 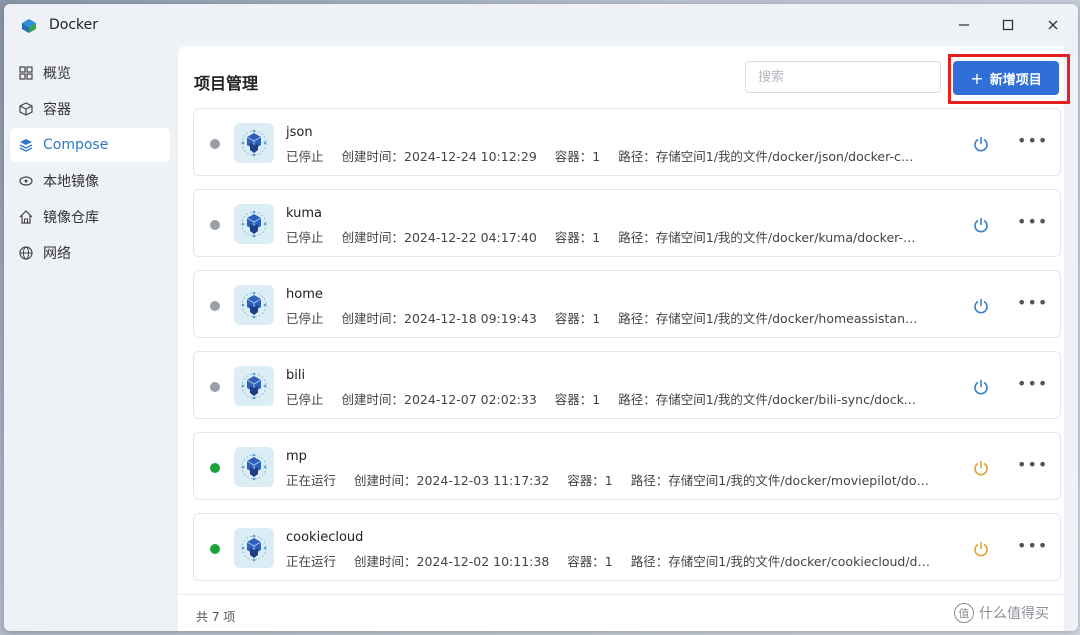 I want to click on project-name: home, so click(x=304, y=294).